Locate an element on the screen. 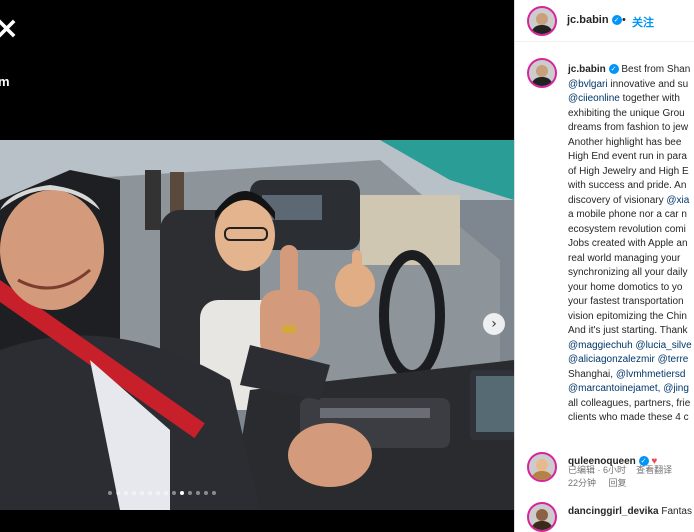 The width and height of the screenshot is (694, 532). caption-line: real world managing your is located at coordinates (631, 259).